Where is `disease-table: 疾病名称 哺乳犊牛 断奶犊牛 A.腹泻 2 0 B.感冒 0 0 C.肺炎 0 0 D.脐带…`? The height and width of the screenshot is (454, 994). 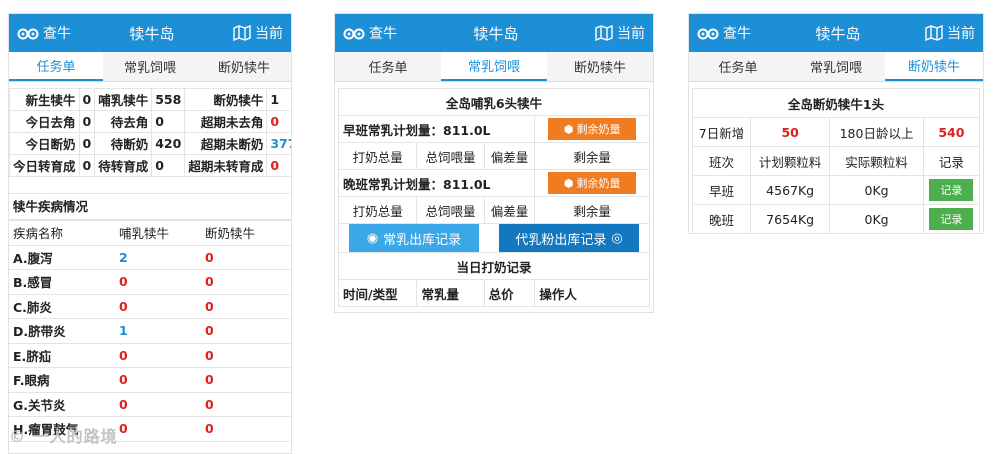
disease-table: 疾病名称 哺乳犊牛 断奶犊牛 A.腹泻 2 0 B.感冒 0 0 C.肺炎 0 0 D.脐带… is located at coordinates (150, 331).